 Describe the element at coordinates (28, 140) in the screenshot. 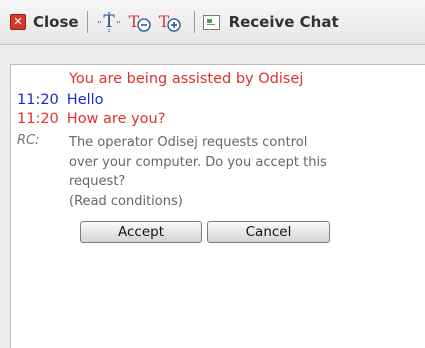

I see `remote-control-tag: RC:` at that location.